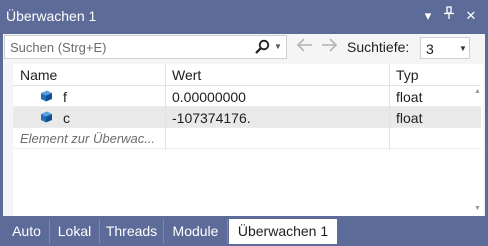 The image size is (488, 246). Describe the element at coordinates (463, 48) in the screenshot. I see `chevron-down-icon: ▼` at that location.